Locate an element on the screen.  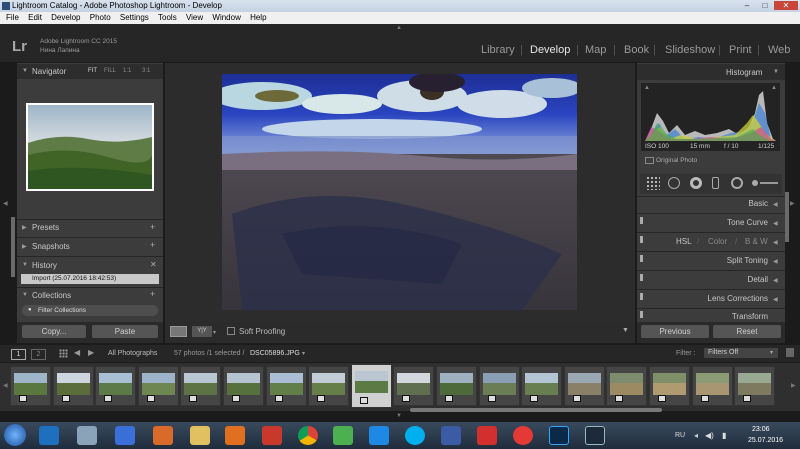
calculator-taskbar-icon is located at coordinates (87, 435).